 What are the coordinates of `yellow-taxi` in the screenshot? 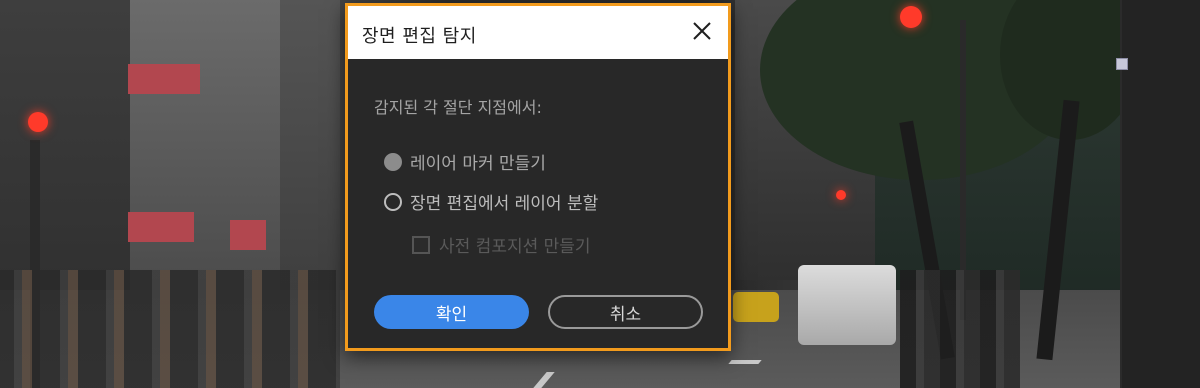 It's located at (756, 307).